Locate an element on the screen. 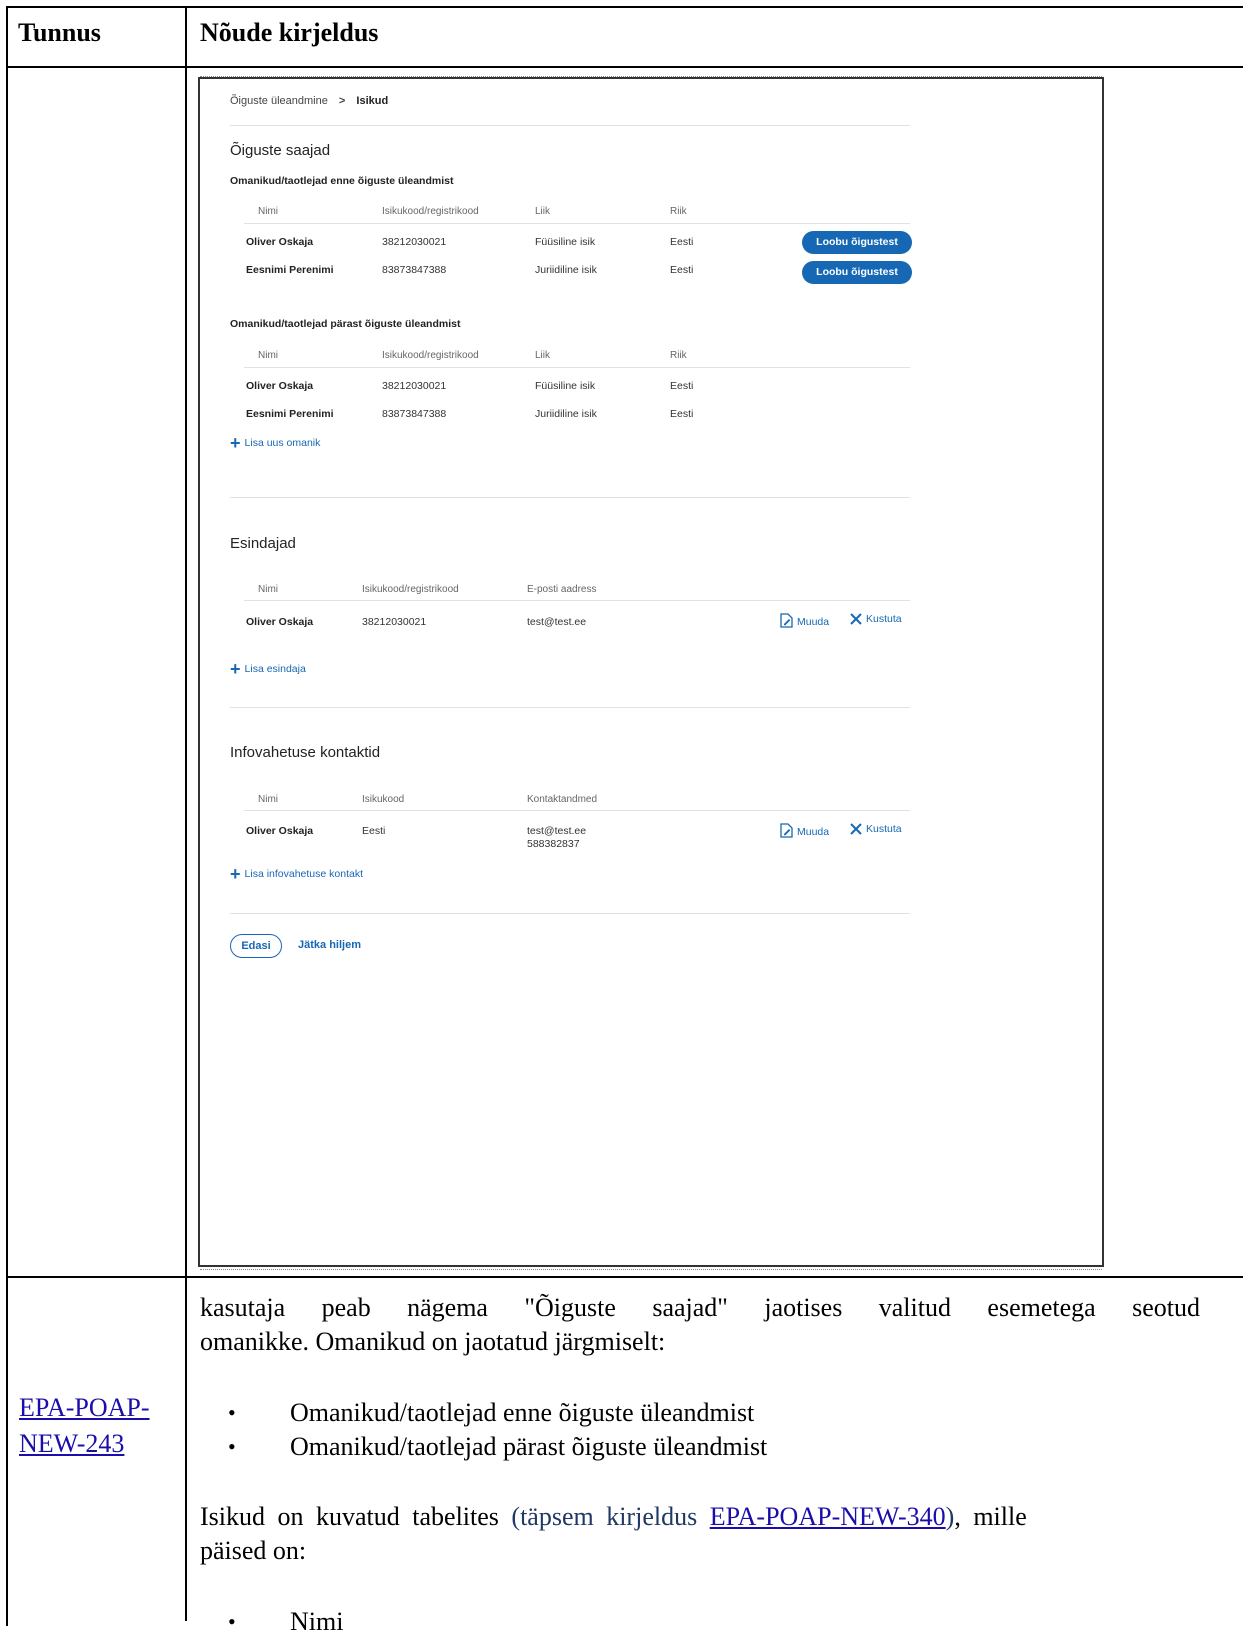  breadcrumb-parent: Õiguste üleandmine is located at coordinates (279, 101).